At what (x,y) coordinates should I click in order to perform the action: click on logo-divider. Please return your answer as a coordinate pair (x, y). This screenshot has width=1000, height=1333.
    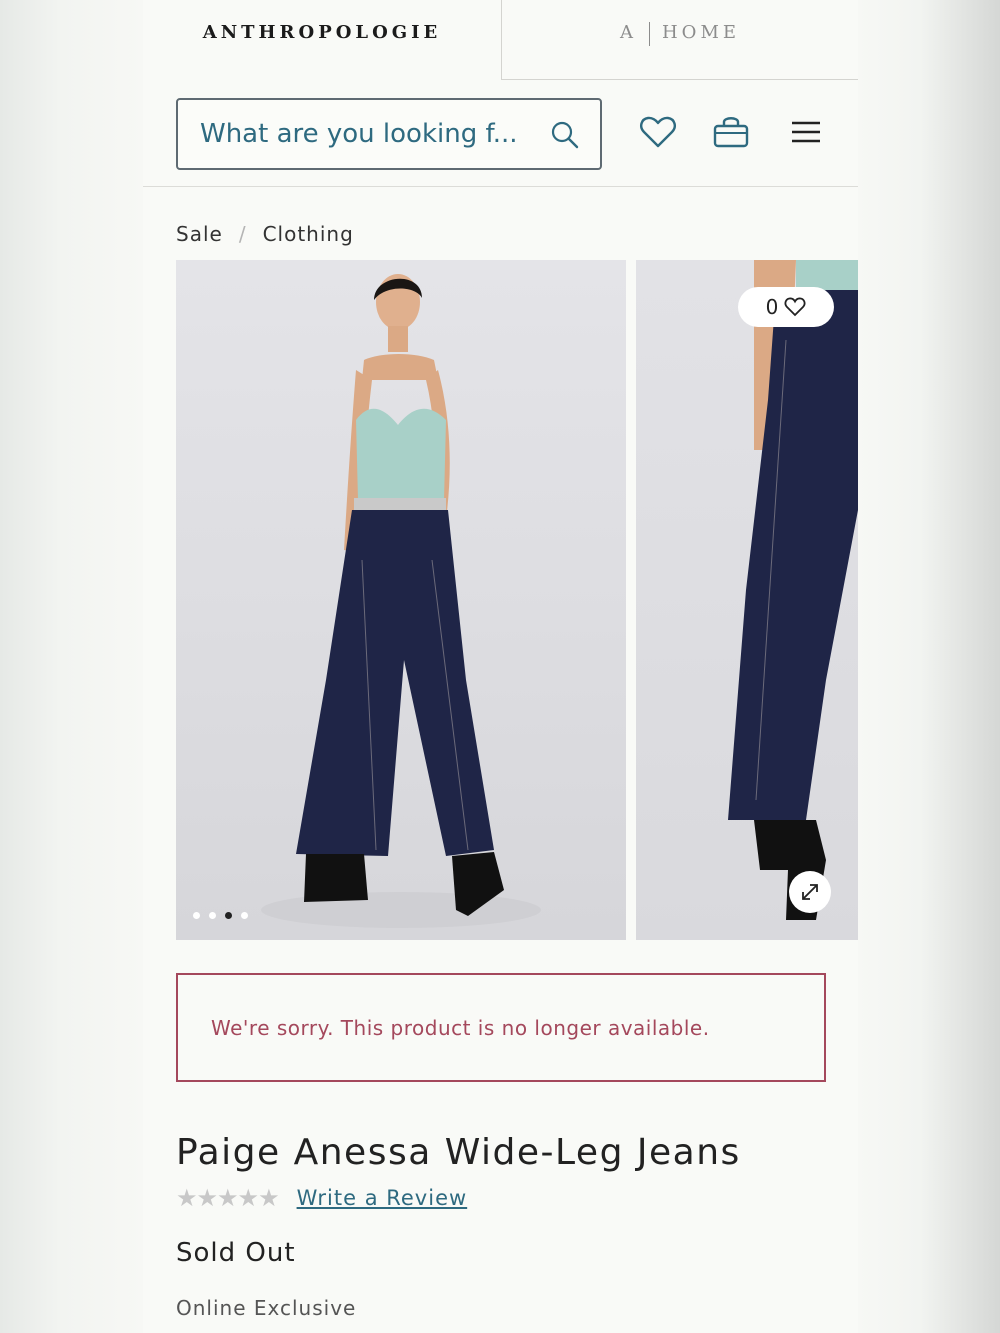
    Looking at the image, I should click on (649, 34).